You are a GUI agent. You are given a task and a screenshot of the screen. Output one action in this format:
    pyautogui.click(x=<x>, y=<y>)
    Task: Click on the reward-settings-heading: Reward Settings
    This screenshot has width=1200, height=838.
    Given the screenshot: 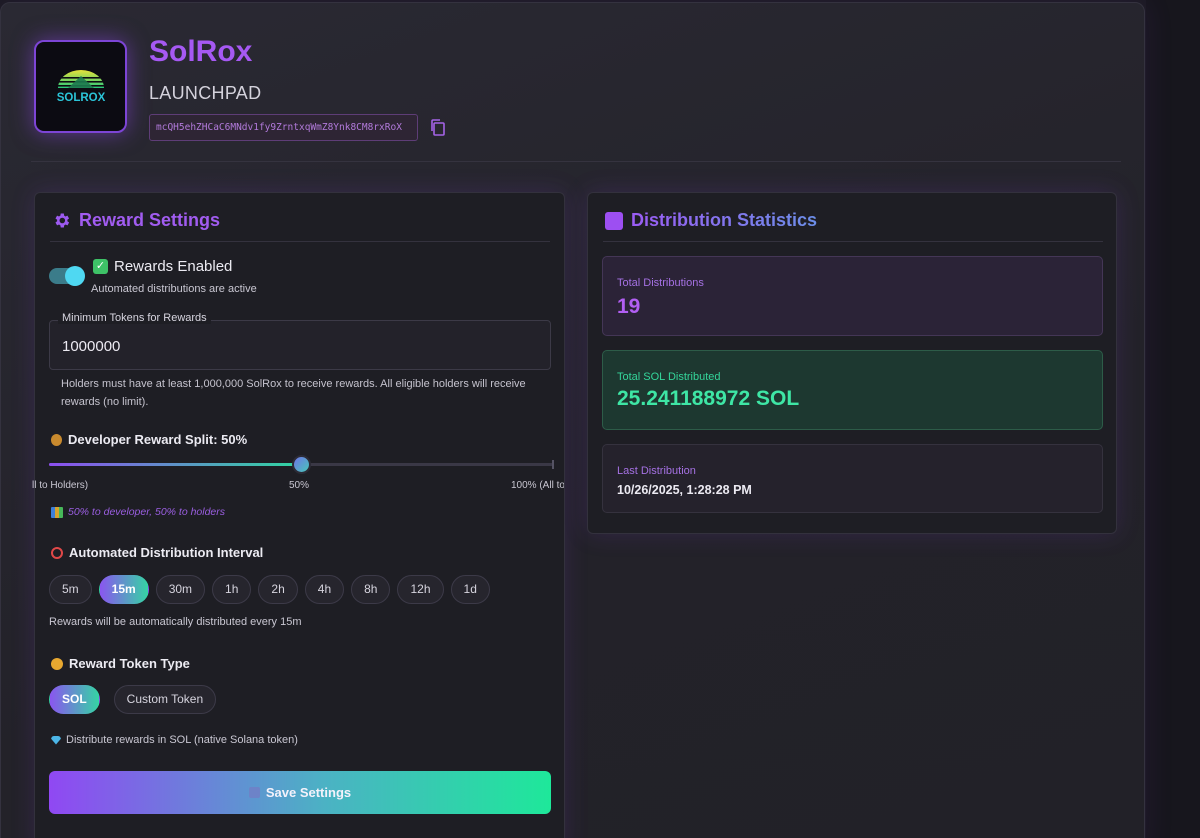 What is the action you would take?
    pyautogui.click(x=136, y=220)
    